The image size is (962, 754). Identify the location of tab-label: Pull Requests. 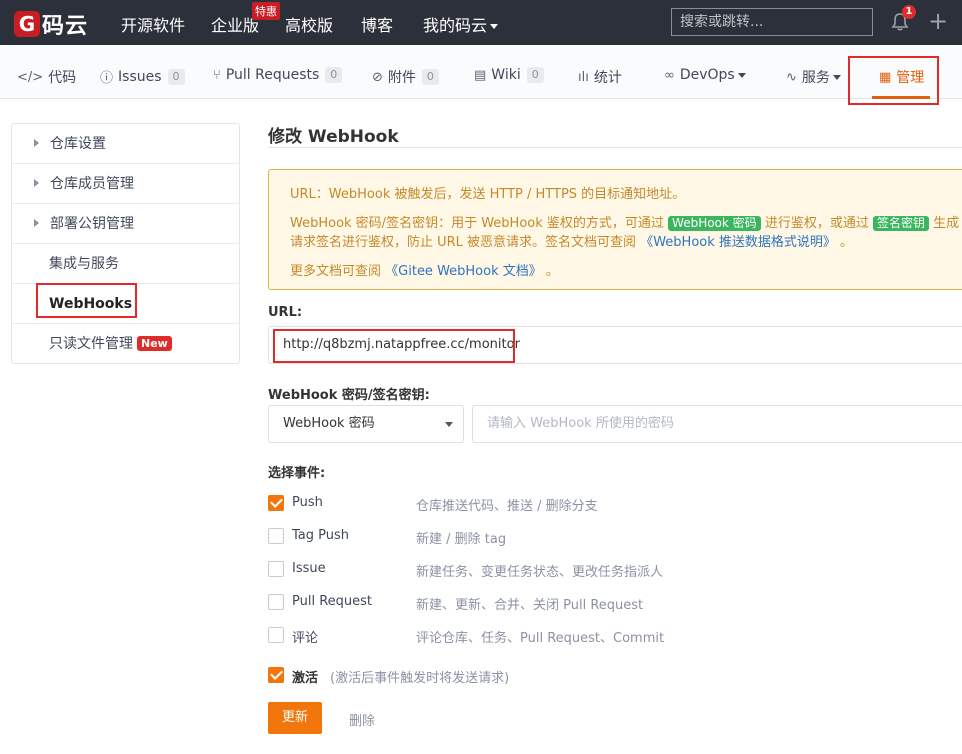
(272, 75).